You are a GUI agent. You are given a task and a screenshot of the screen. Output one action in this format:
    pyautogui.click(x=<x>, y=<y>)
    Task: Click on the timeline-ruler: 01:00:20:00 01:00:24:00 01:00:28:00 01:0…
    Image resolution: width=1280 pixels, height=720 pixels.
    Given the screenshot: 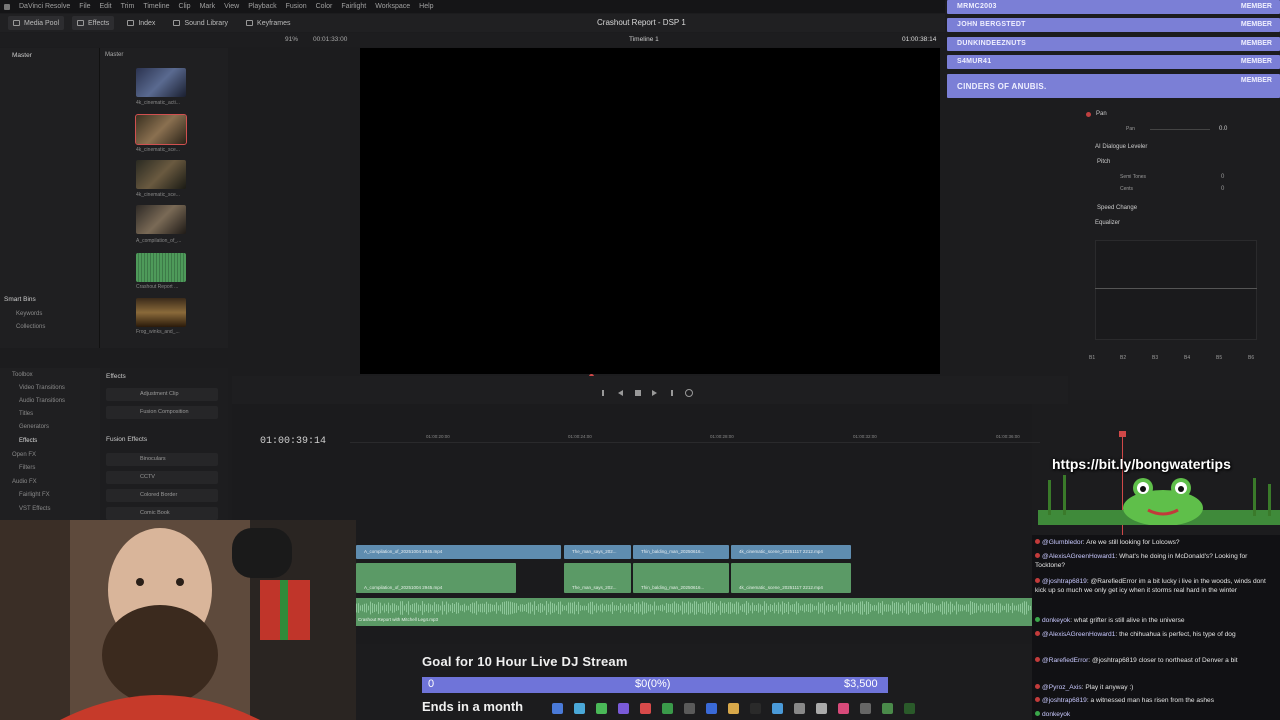 What is the action you would take?
    pyautogui.click(x=695, y=438)
    